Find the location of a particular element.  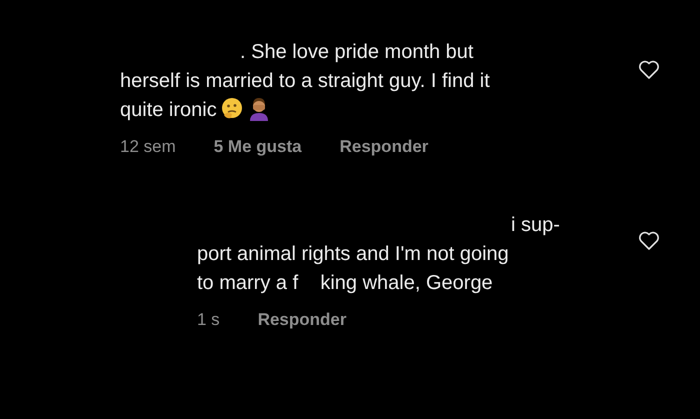

comment-time: 1 s is located at coordinates (208, 320).